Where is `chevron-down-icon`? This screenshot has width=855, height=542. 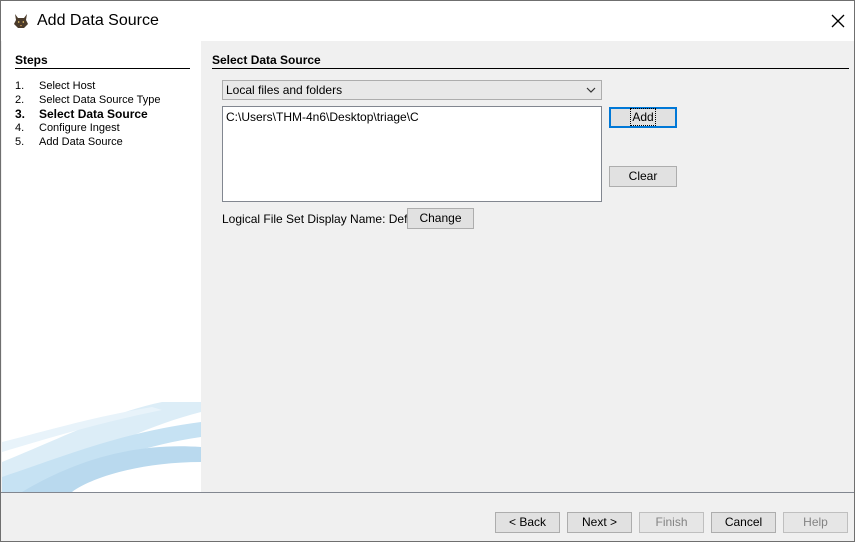
chevron-down-icon is located at coordinates (591, 90).